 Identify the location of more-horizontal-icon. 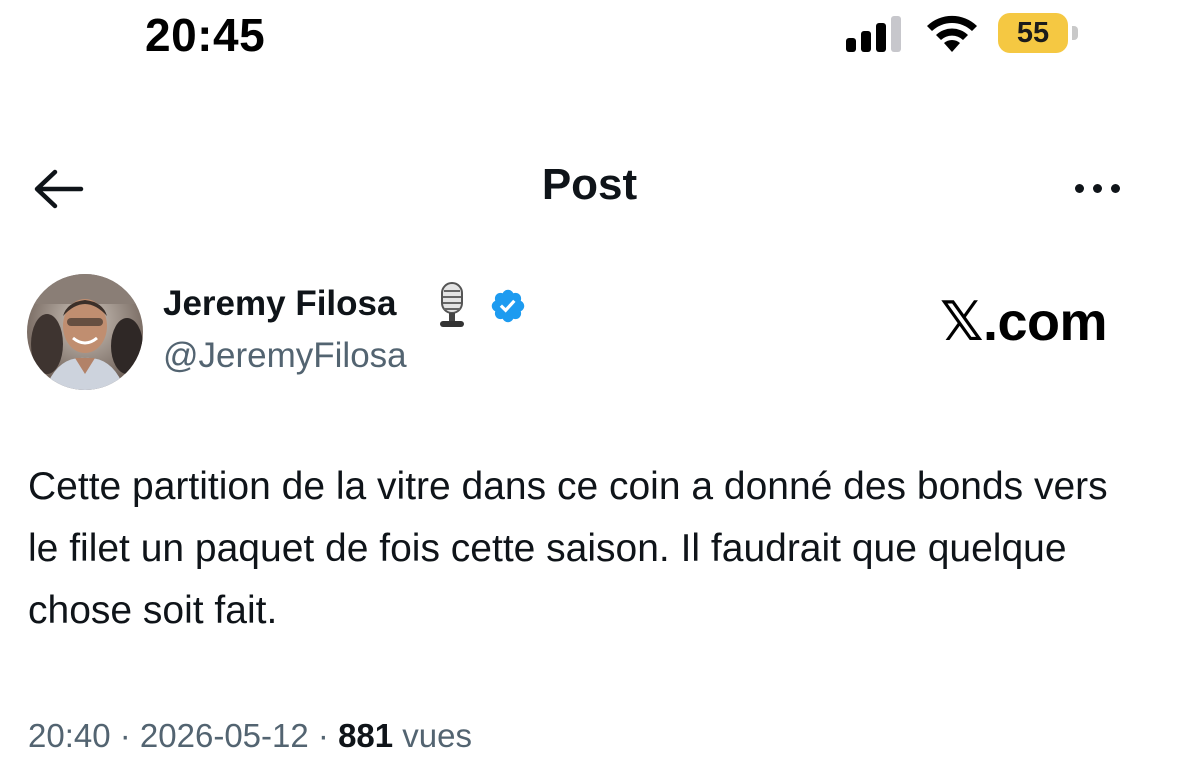
(1079, 188).